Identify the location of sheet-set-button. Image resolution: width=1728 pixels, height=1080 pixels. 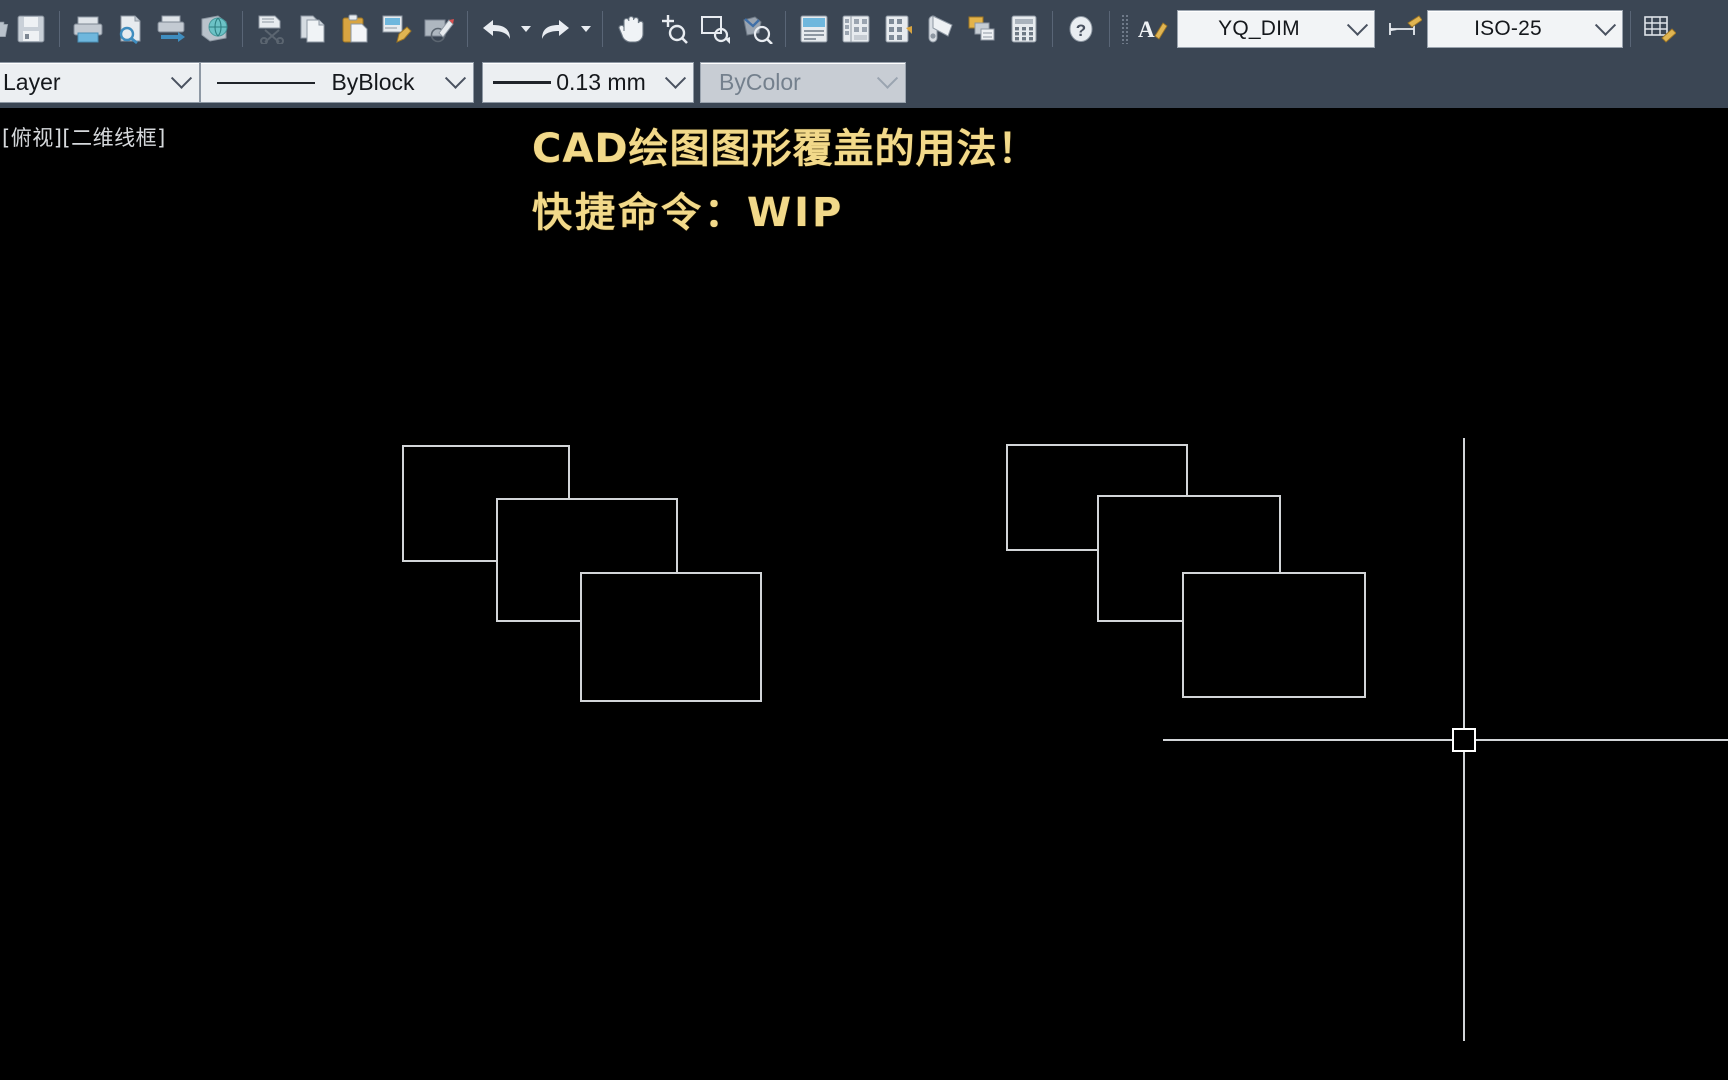
(940, 29).